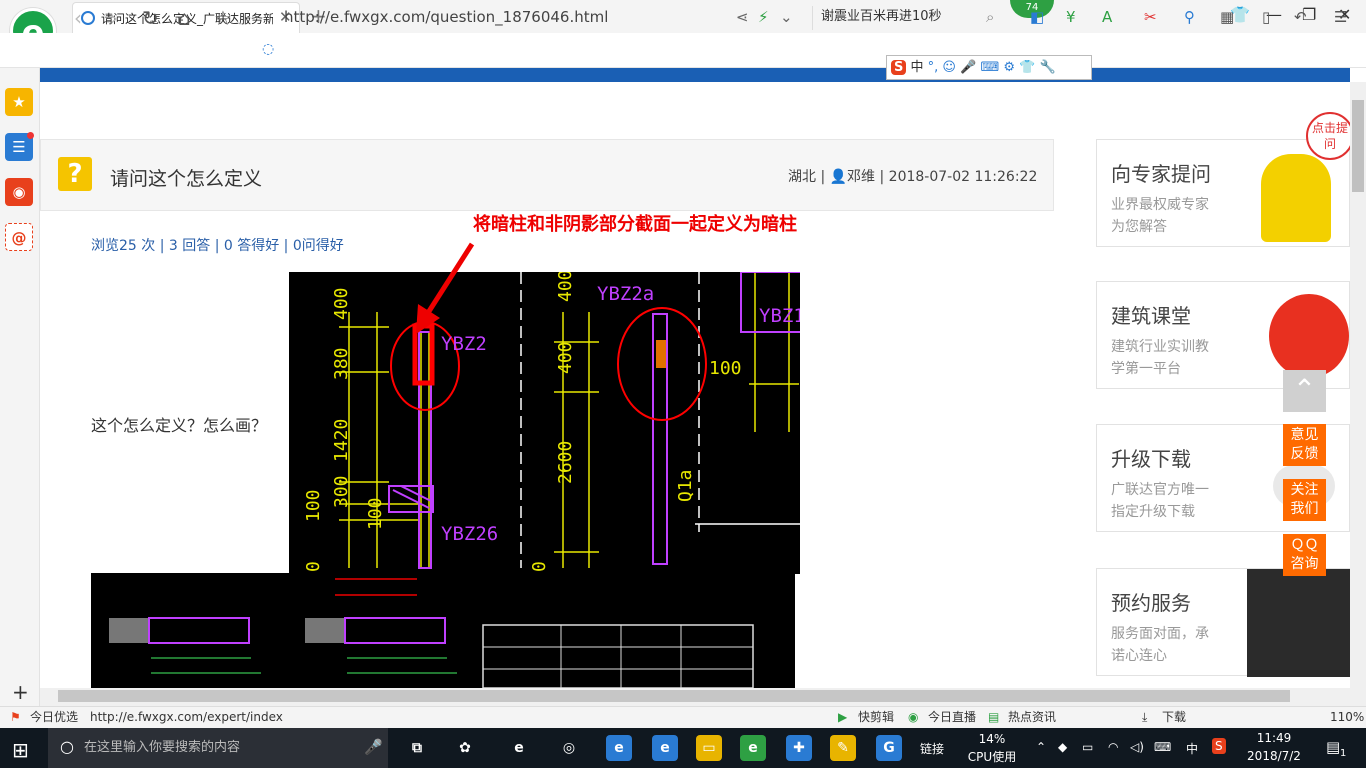 The height and width of the screenshot is (768, 1366). What do you see at coordinates (20, 692) in the screenshot?
I see `sidebar-add-icon: +` at bounding box center [20, 692].